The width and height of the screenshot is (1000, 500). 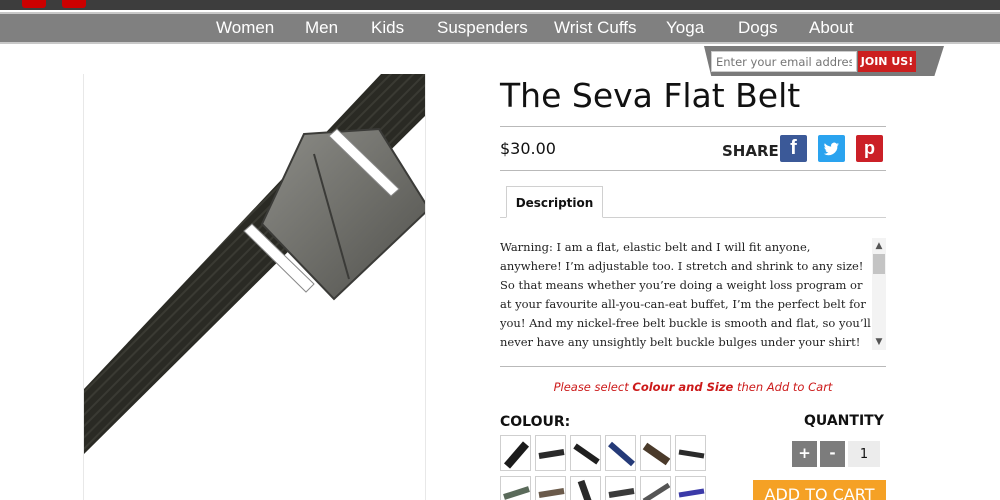 What do you see at coordinates (693, 126) in the screenshot?
I see `title-divider` at bounding box center [693, 126].